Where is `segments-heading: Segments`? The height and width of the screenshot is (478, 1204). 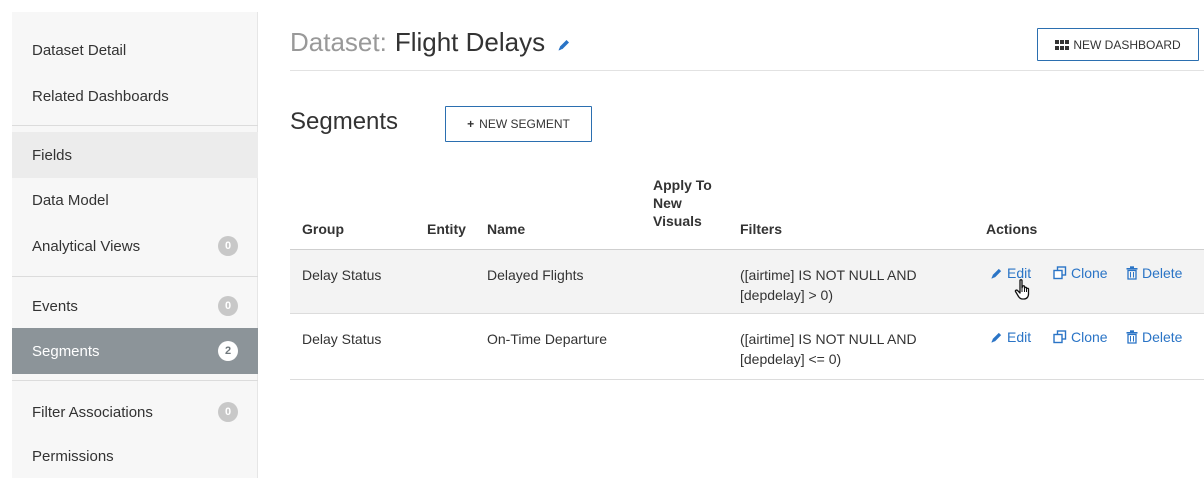
segments-heading: Segments is located at coordinates (344, 121).